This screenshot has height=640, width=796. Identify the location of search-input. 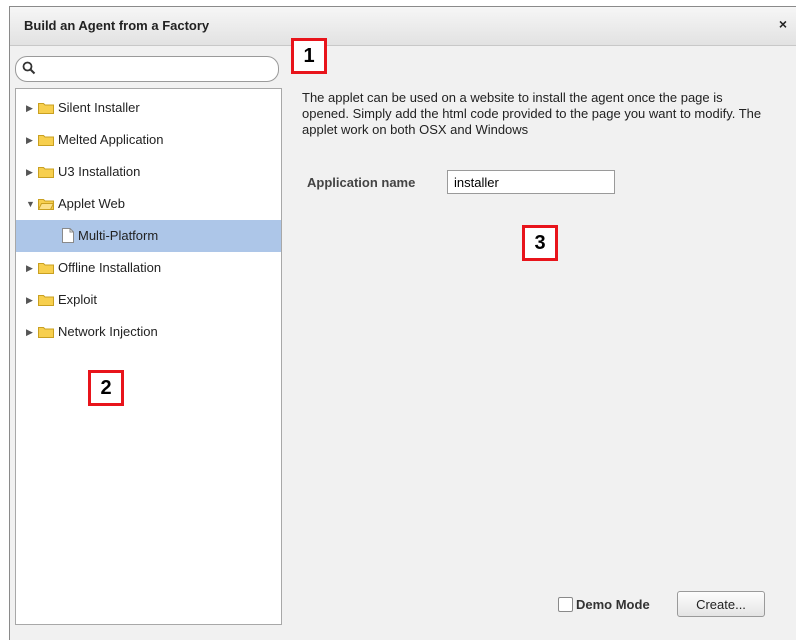
(156, 69).